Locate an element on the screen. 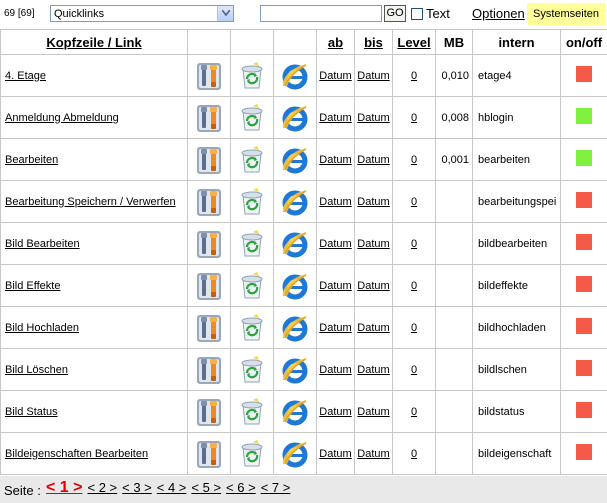 The height and width of the screenshot is (503, 607). page-link: < 5 > is located at coordinates (206, 487).